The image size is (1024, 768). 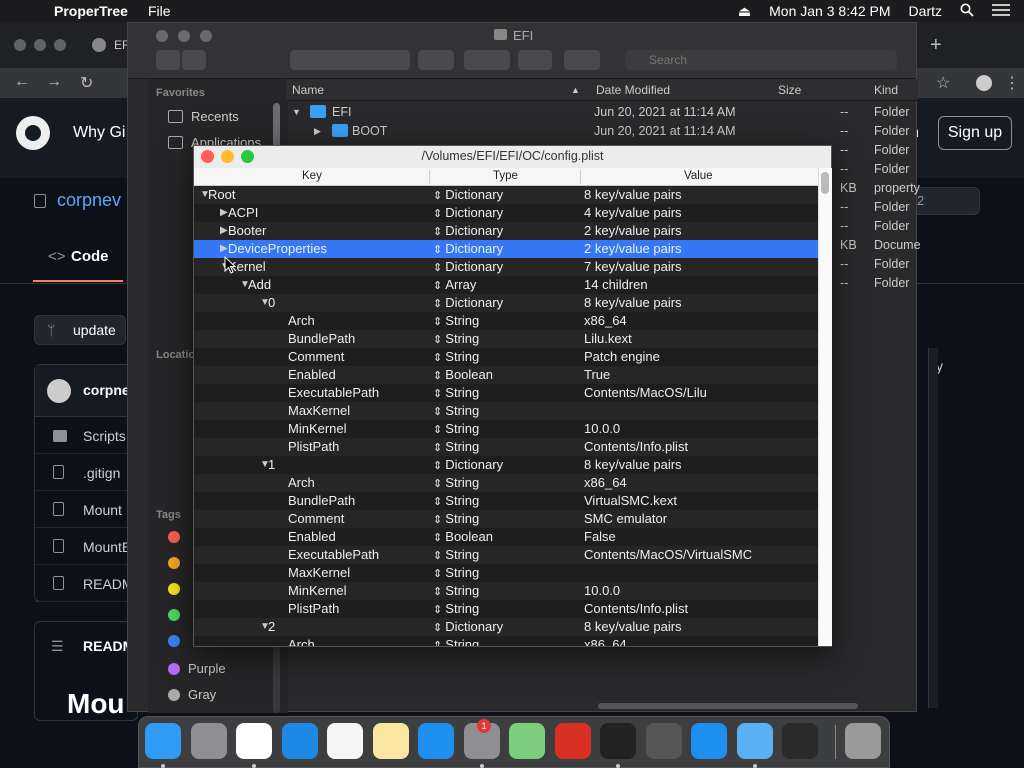 What do you see at coordinates (1001, 11) in the screenshot?
I see `control-center-icon` at bounding box center [1001, 11].